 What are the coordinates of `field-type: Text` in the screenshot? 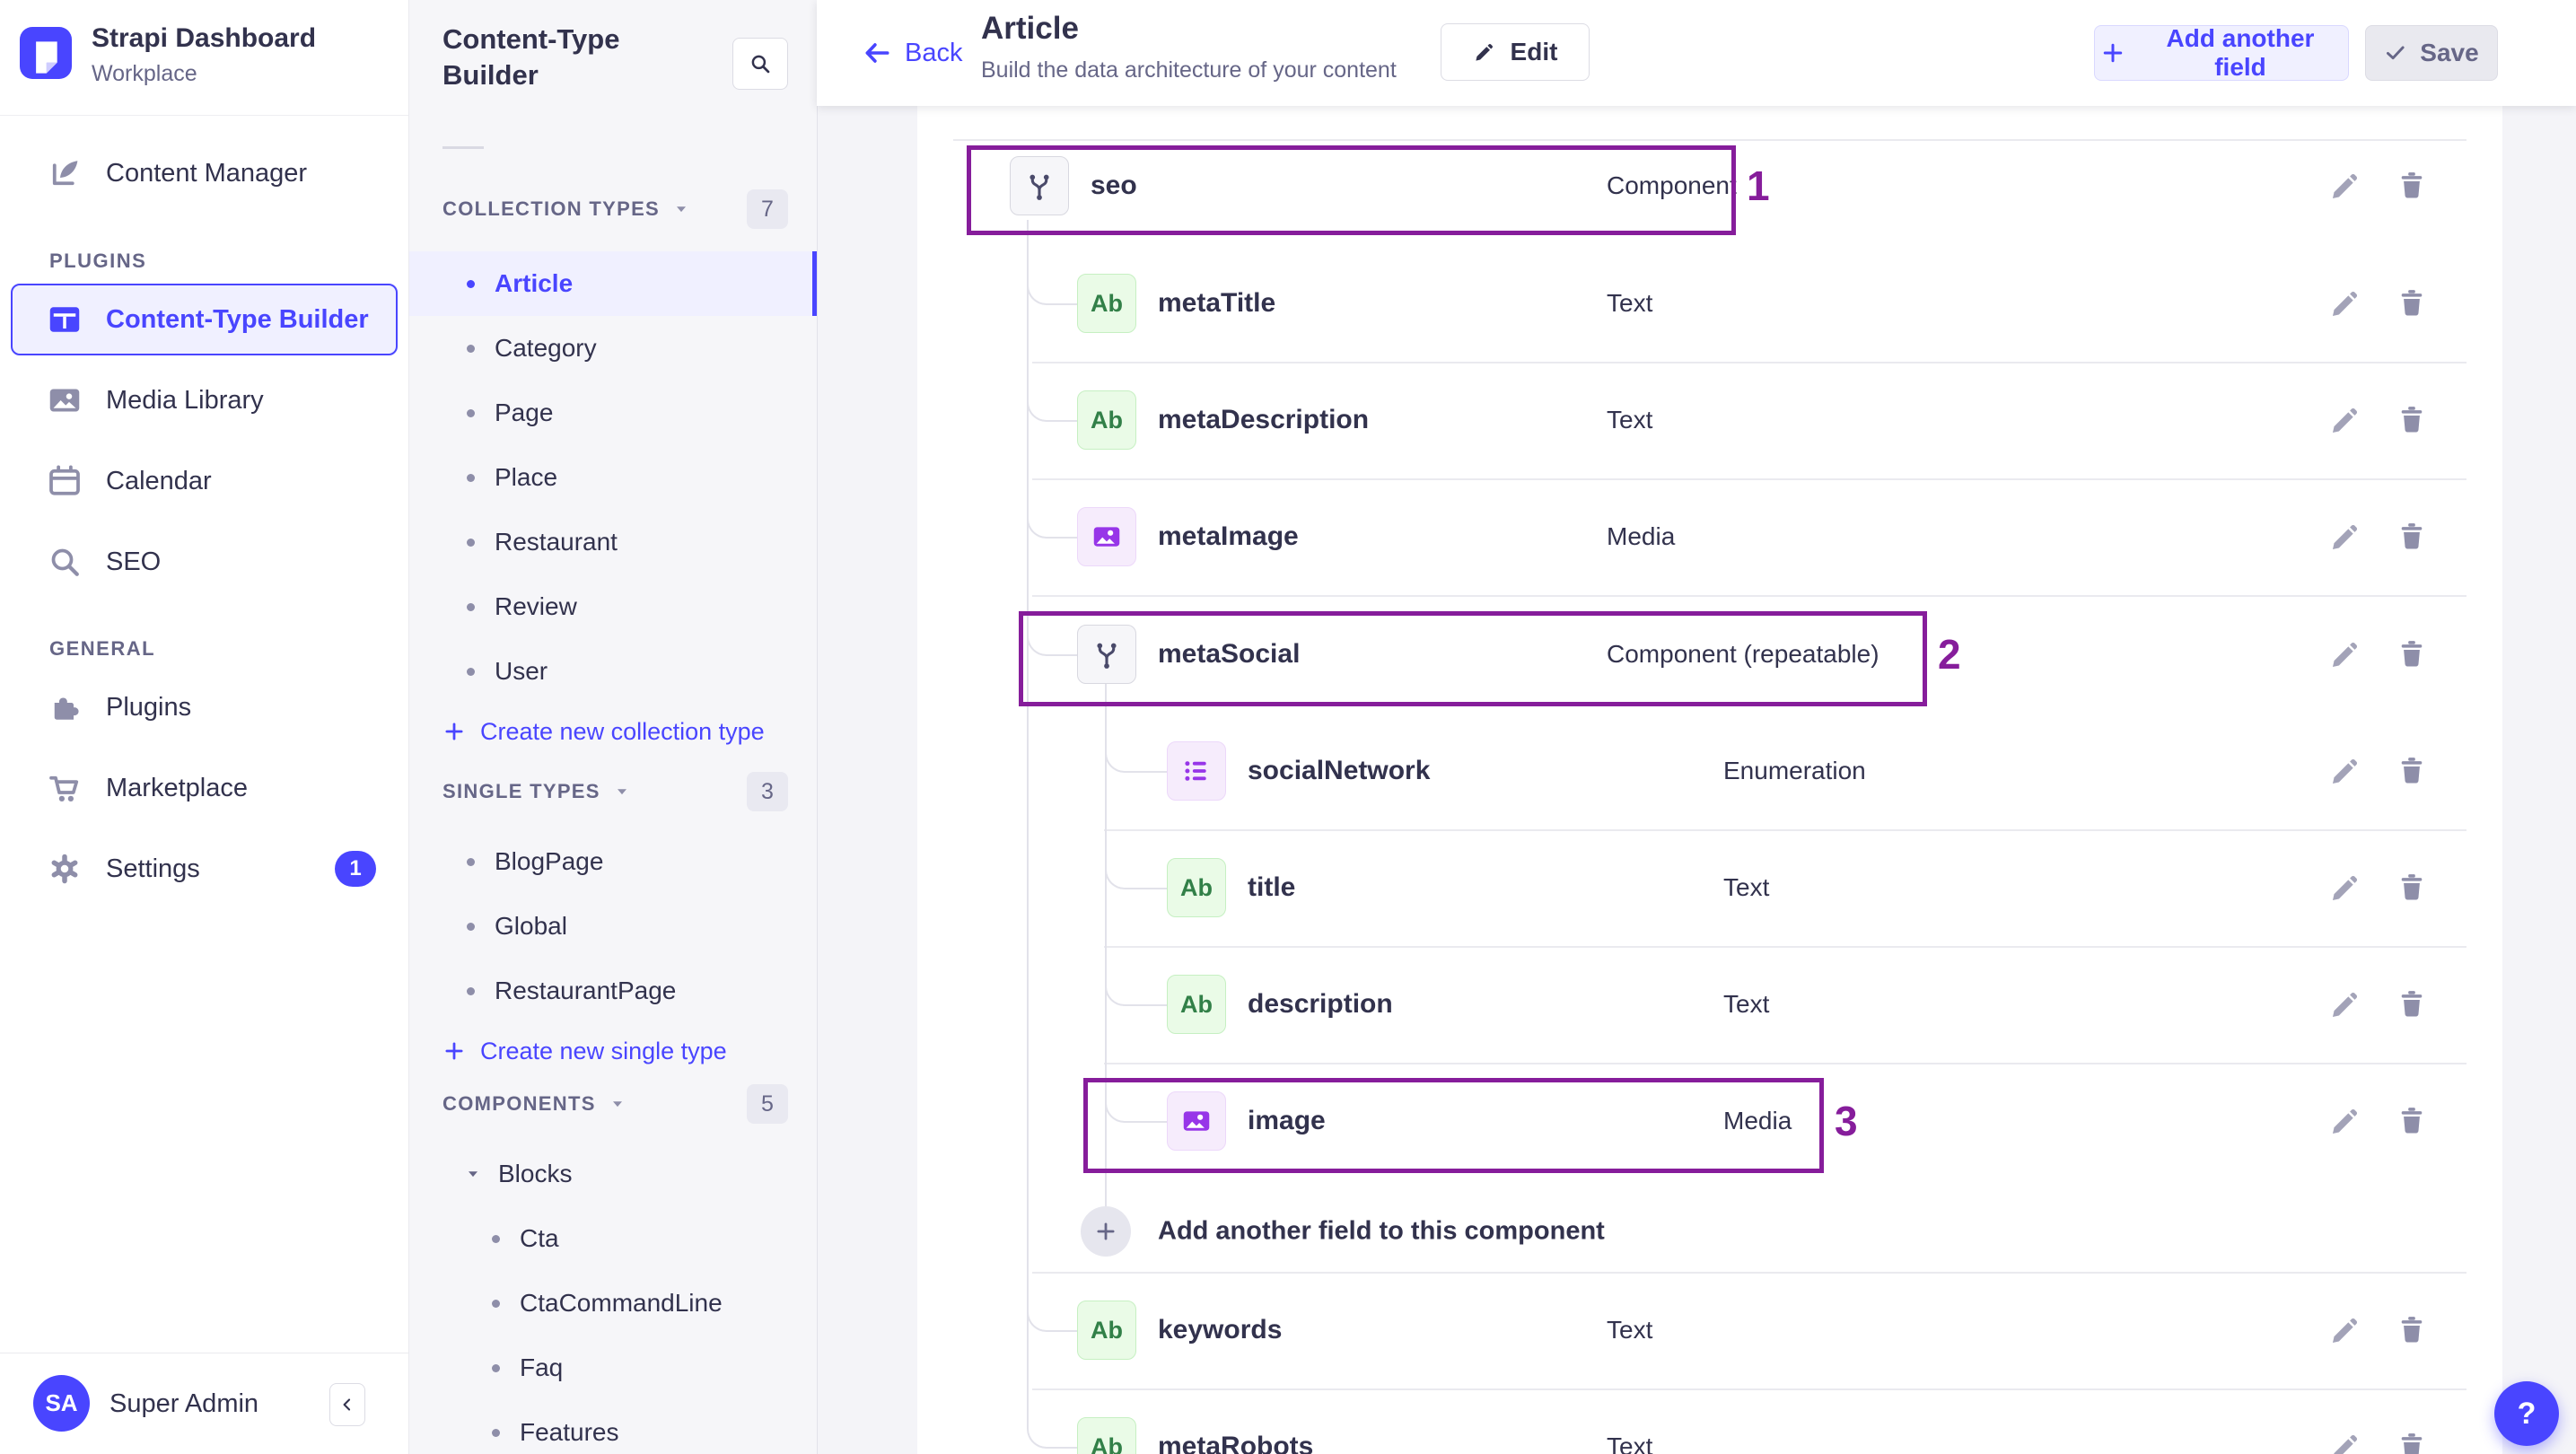 It's located at (1630, 420).